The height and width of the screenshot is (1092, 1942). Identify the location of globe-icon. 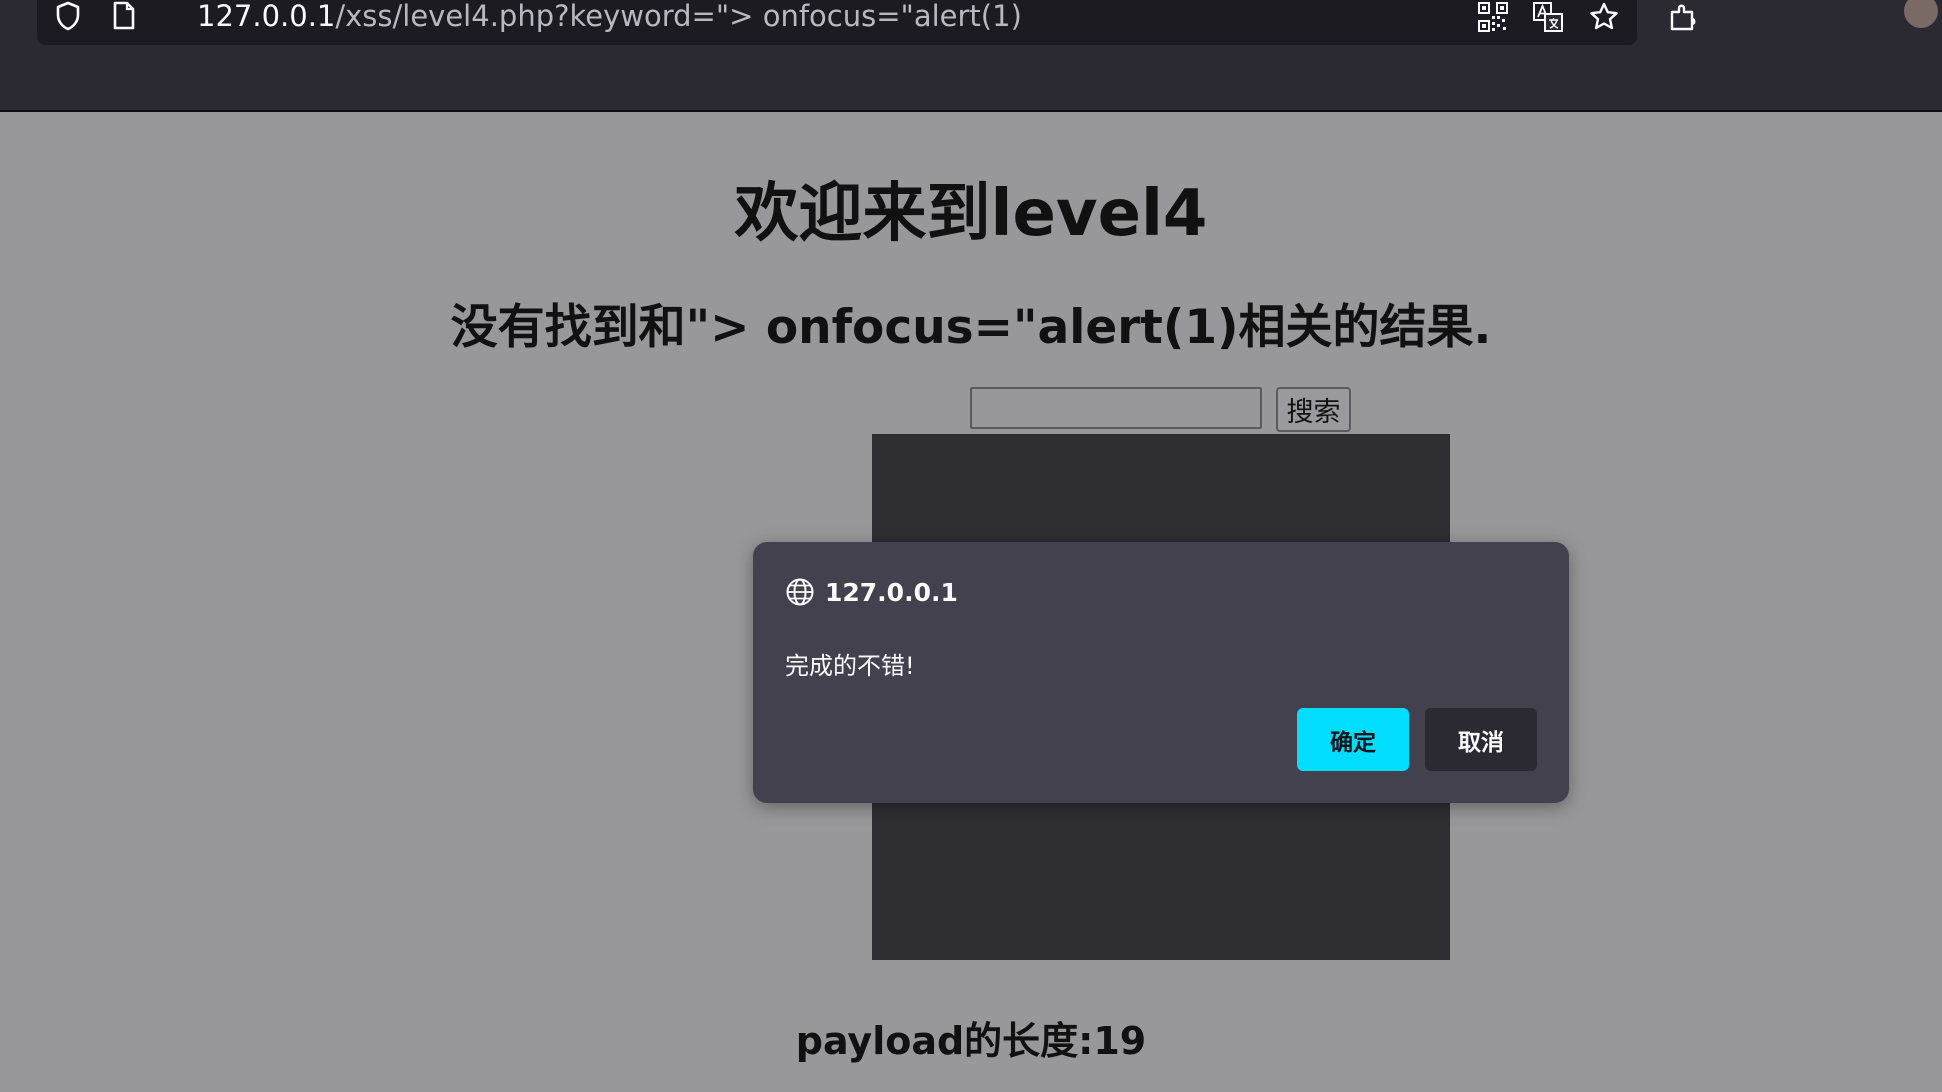
(800, 592).